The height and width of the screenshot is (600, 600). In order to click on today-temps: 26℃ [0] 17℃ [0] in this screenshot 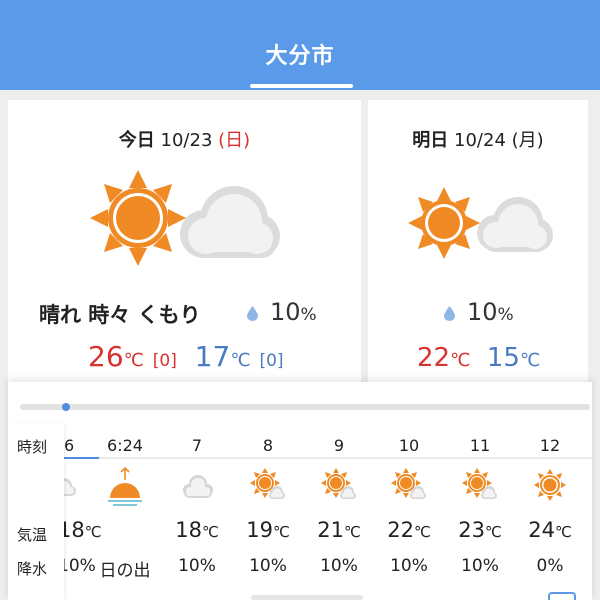, I will do `click(186, 356)`.